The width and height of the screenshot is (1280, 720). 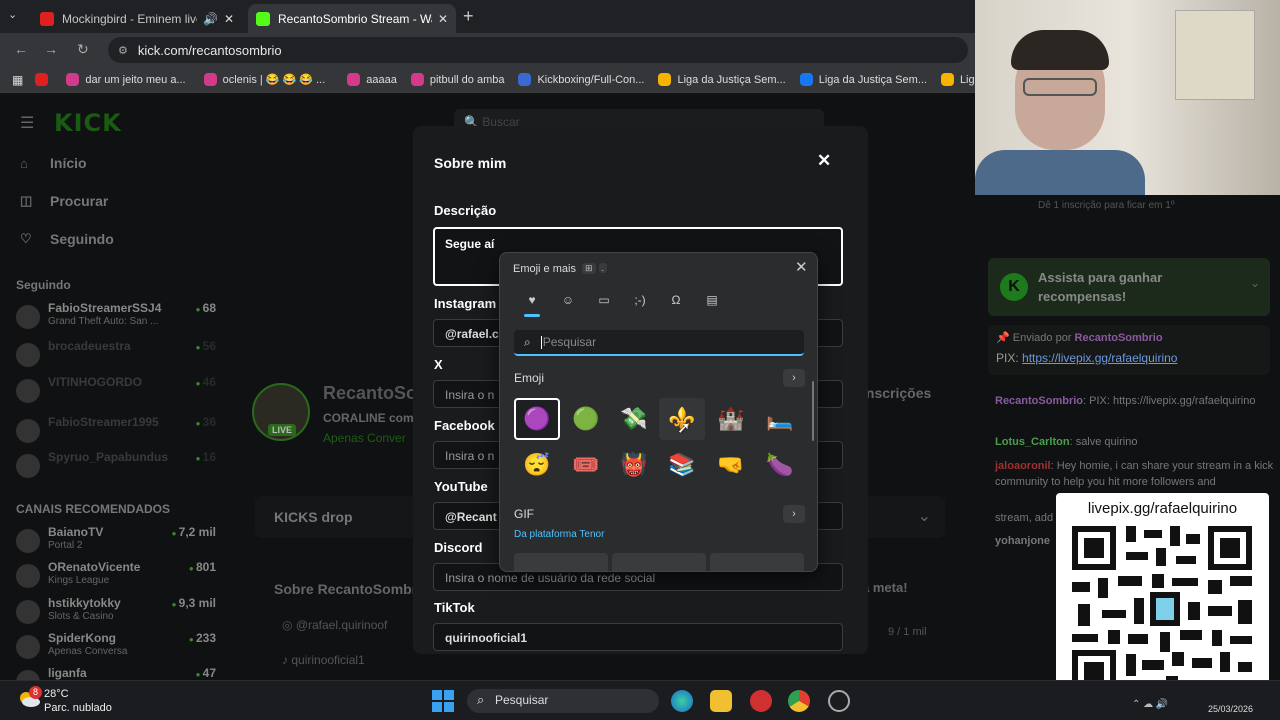 I want to click on following-channel: VITINHOGORDO 46, so click(x=116, y=392).